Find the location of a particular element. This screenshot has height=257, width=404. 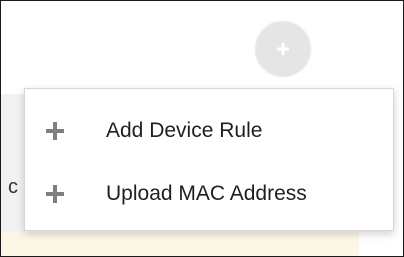

background-highlight-row is located at coordinates (180, 244).